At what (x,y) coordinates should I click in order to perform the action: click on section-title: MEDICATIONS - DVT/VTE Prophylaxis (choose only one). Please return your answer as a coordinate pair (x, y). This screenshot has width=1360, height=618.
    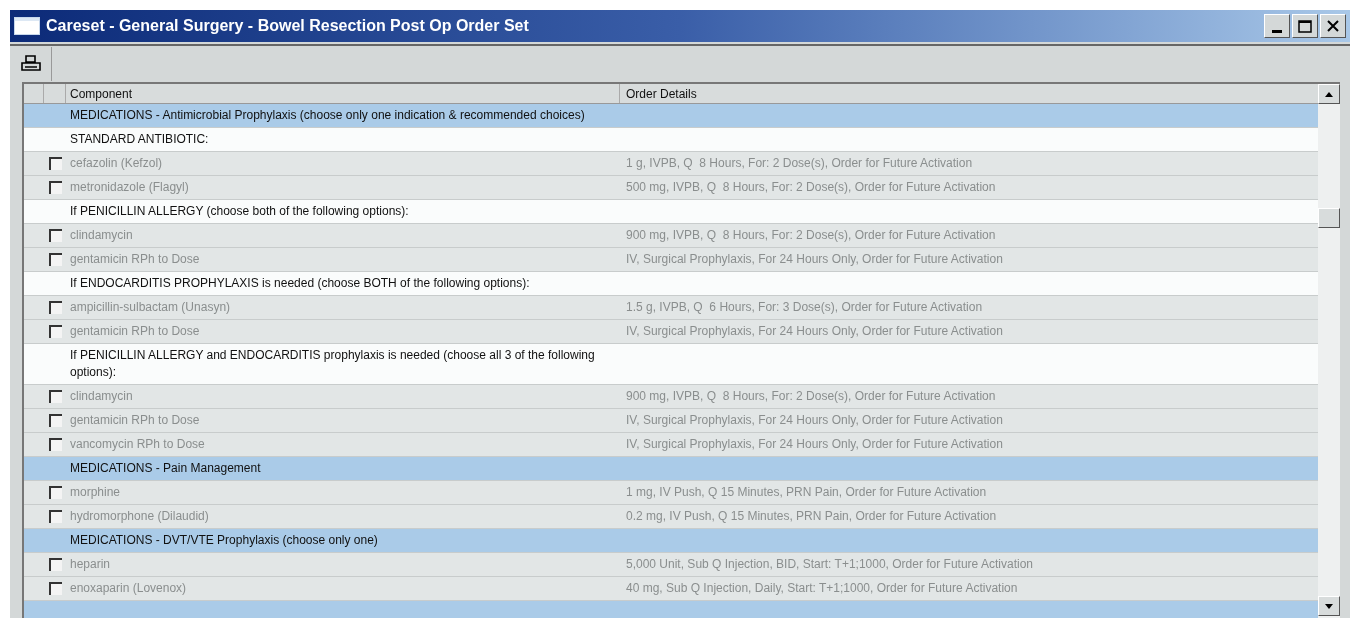
    Looking at the image, I should click on (224, 540).